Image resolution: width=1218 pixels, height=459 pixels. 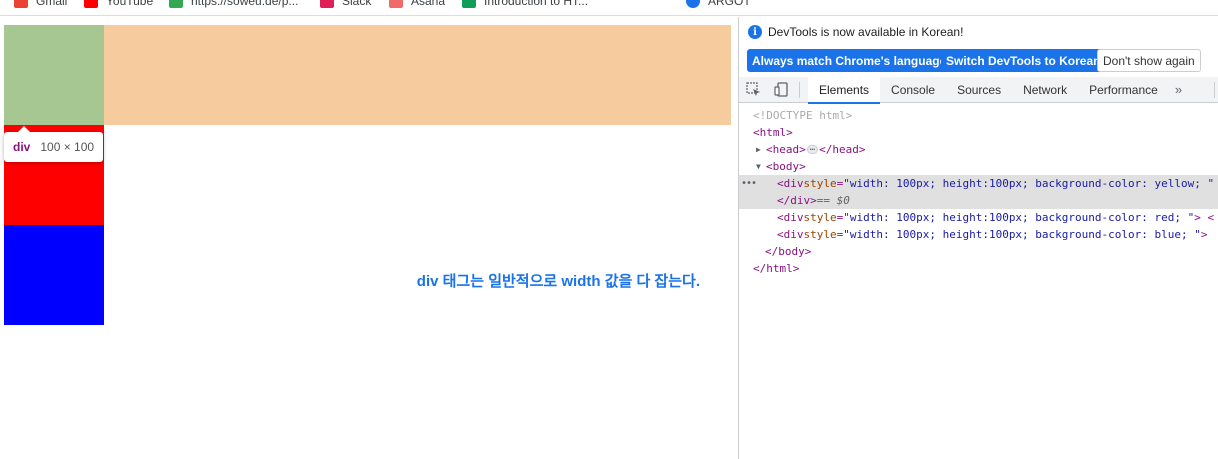 I want to click on device-toolbar-icon, so click(x=781, y=90).